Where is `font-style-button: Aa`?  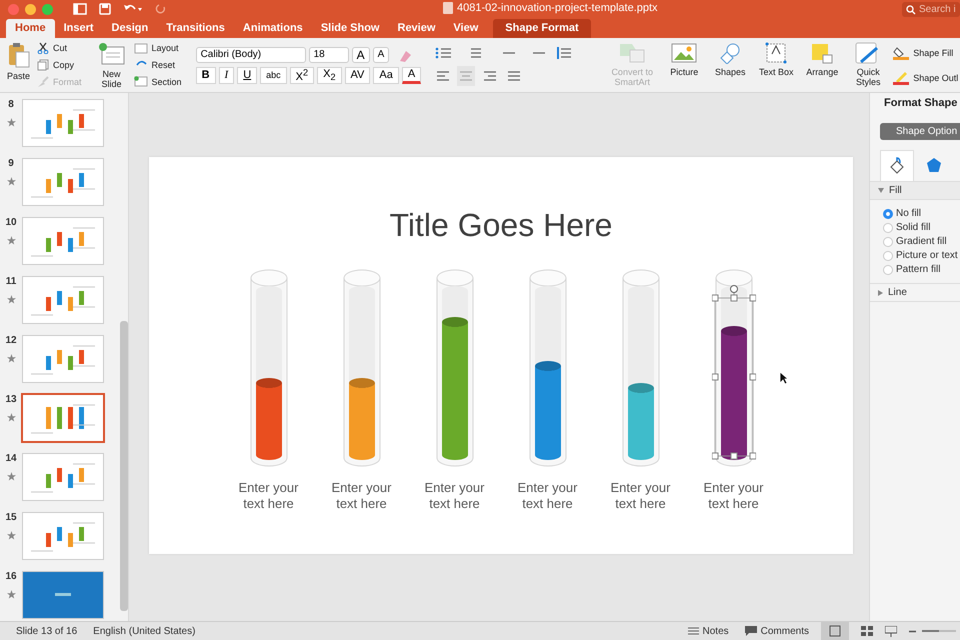 font-style-button: Aa is located at coordinates (386, 75).